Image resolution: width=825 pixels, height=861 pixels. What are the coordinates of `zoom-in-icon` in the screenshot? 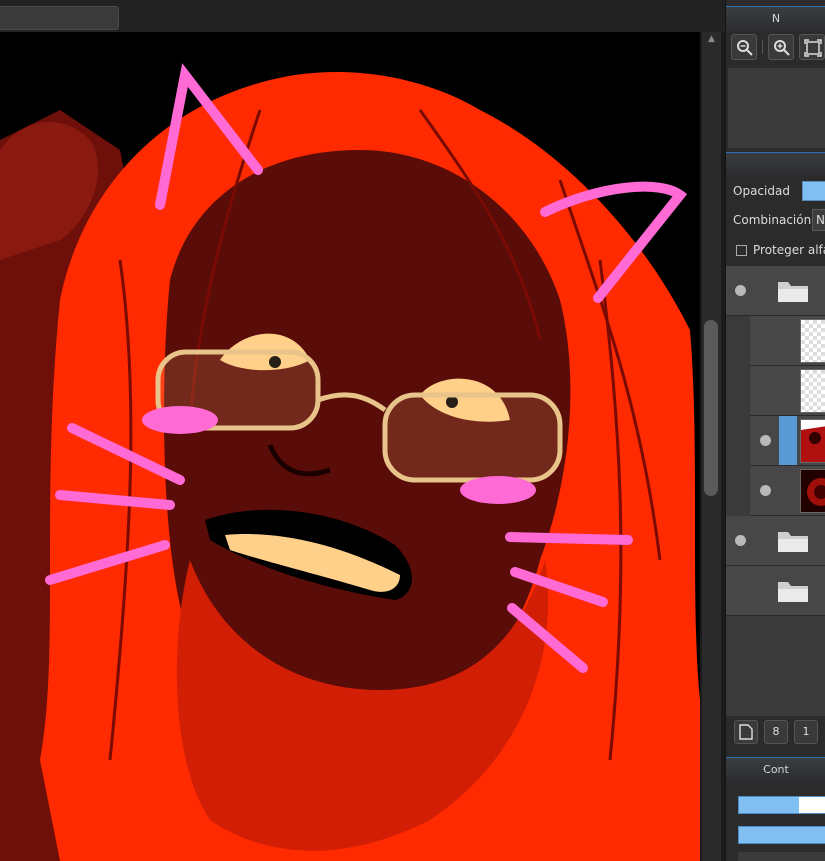 It's located at (782, 48).